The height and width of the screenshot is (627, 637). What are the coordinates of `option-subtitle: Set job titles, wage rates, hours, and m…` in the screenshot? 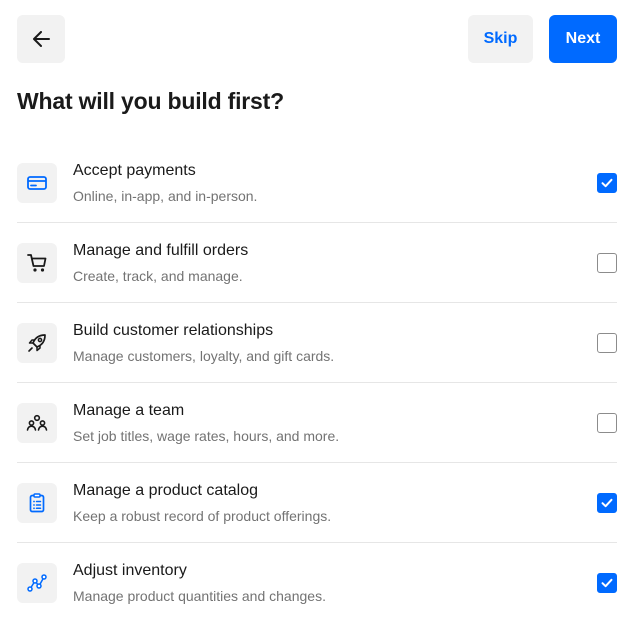 It's located at (206, 436).